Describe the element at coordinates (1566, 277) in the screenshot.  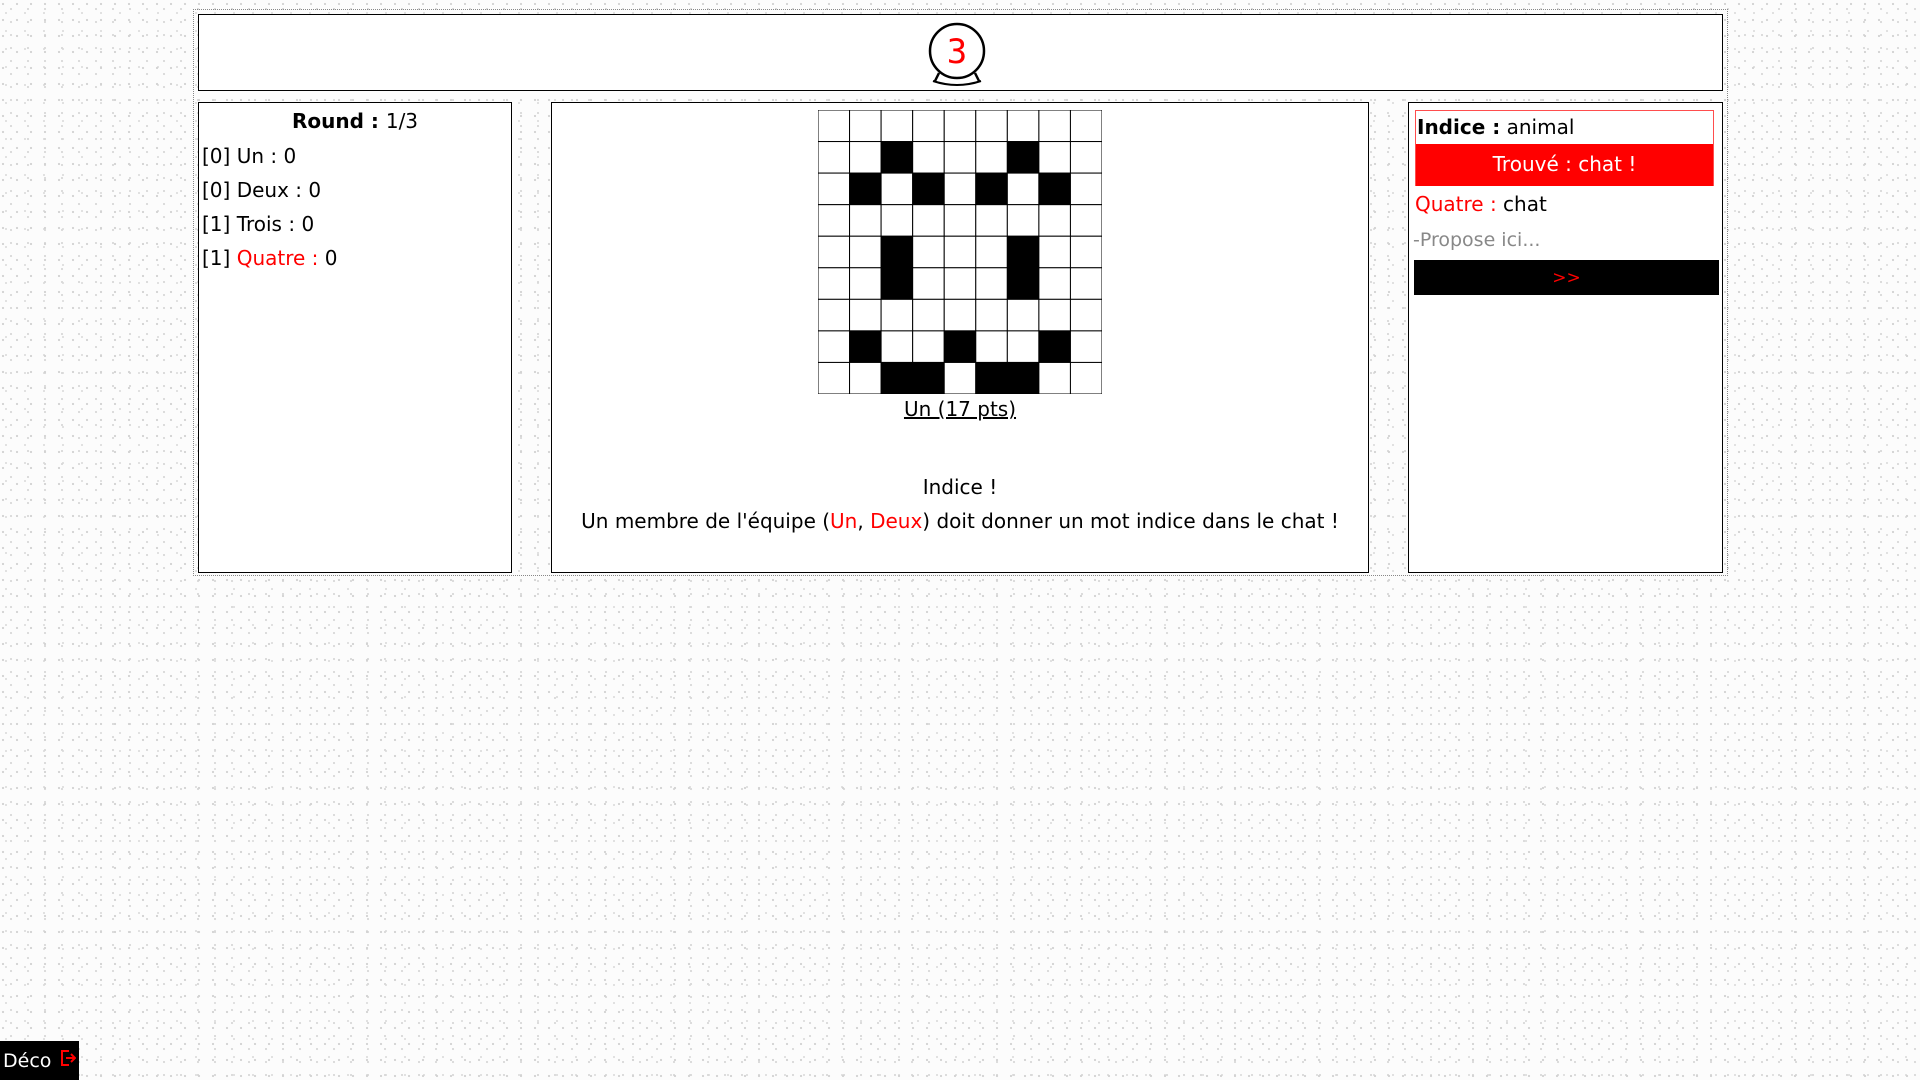
I see `send-button: >>` at that location.